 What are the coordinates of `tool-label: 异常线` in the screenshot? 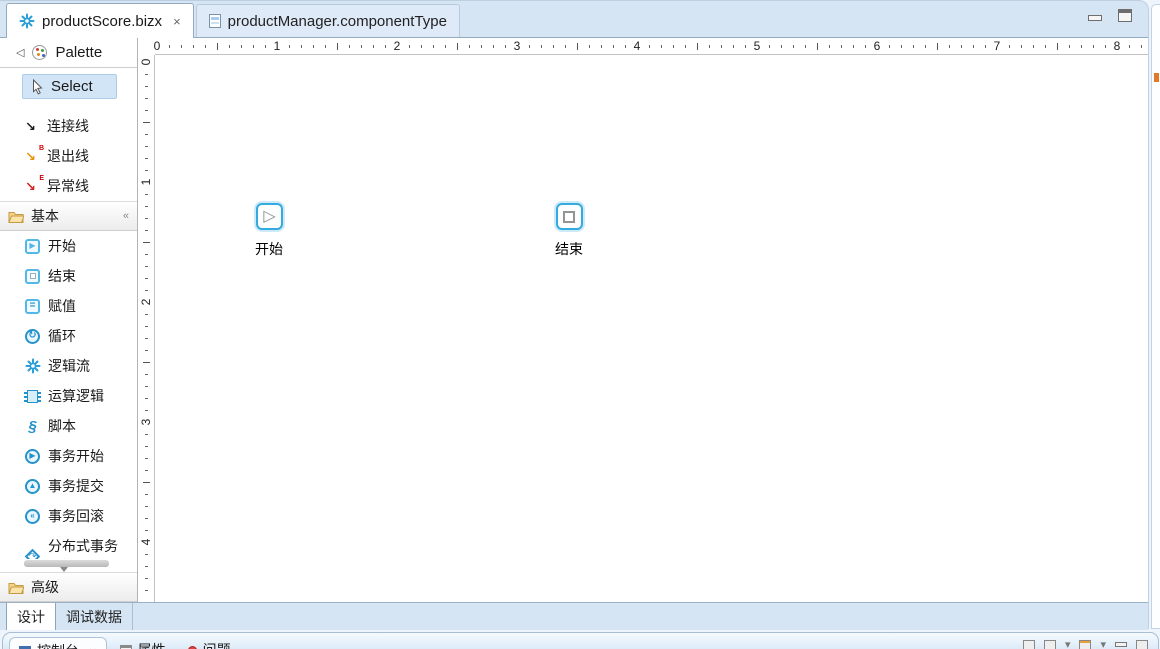 It's located at (68, 186).